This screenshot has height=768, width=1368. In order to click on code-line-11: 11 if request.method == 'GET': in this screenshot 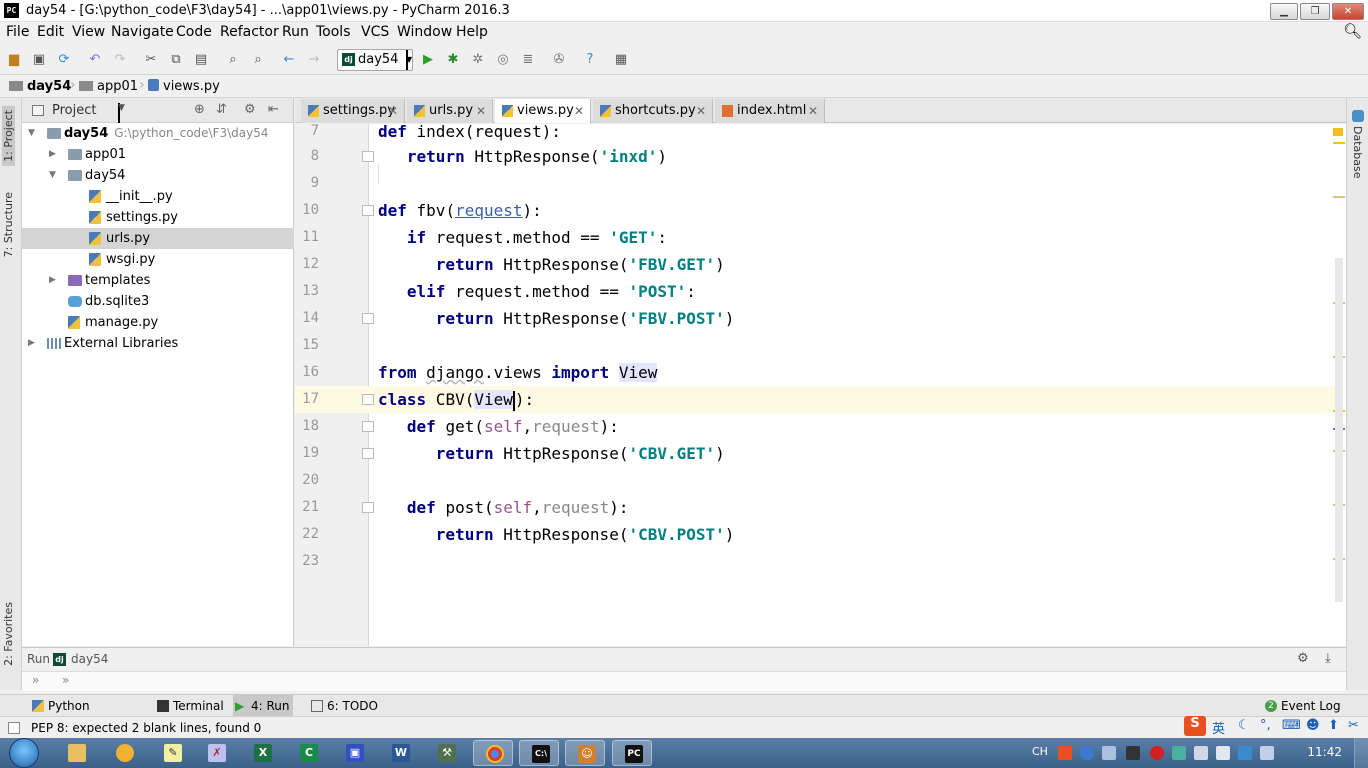, I will do `click(815, 237)`.